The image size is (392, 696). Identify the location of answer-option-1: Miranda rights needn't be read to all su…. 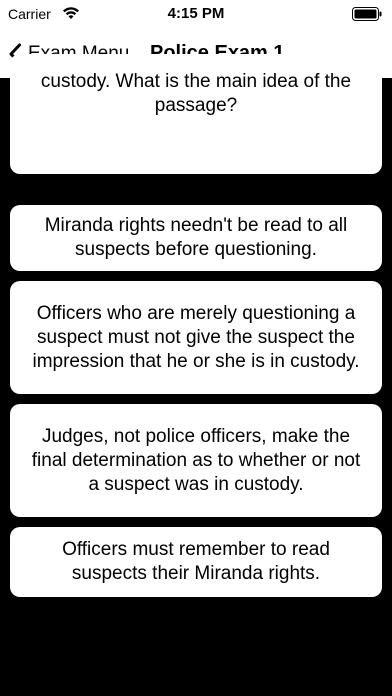
(196, 238).